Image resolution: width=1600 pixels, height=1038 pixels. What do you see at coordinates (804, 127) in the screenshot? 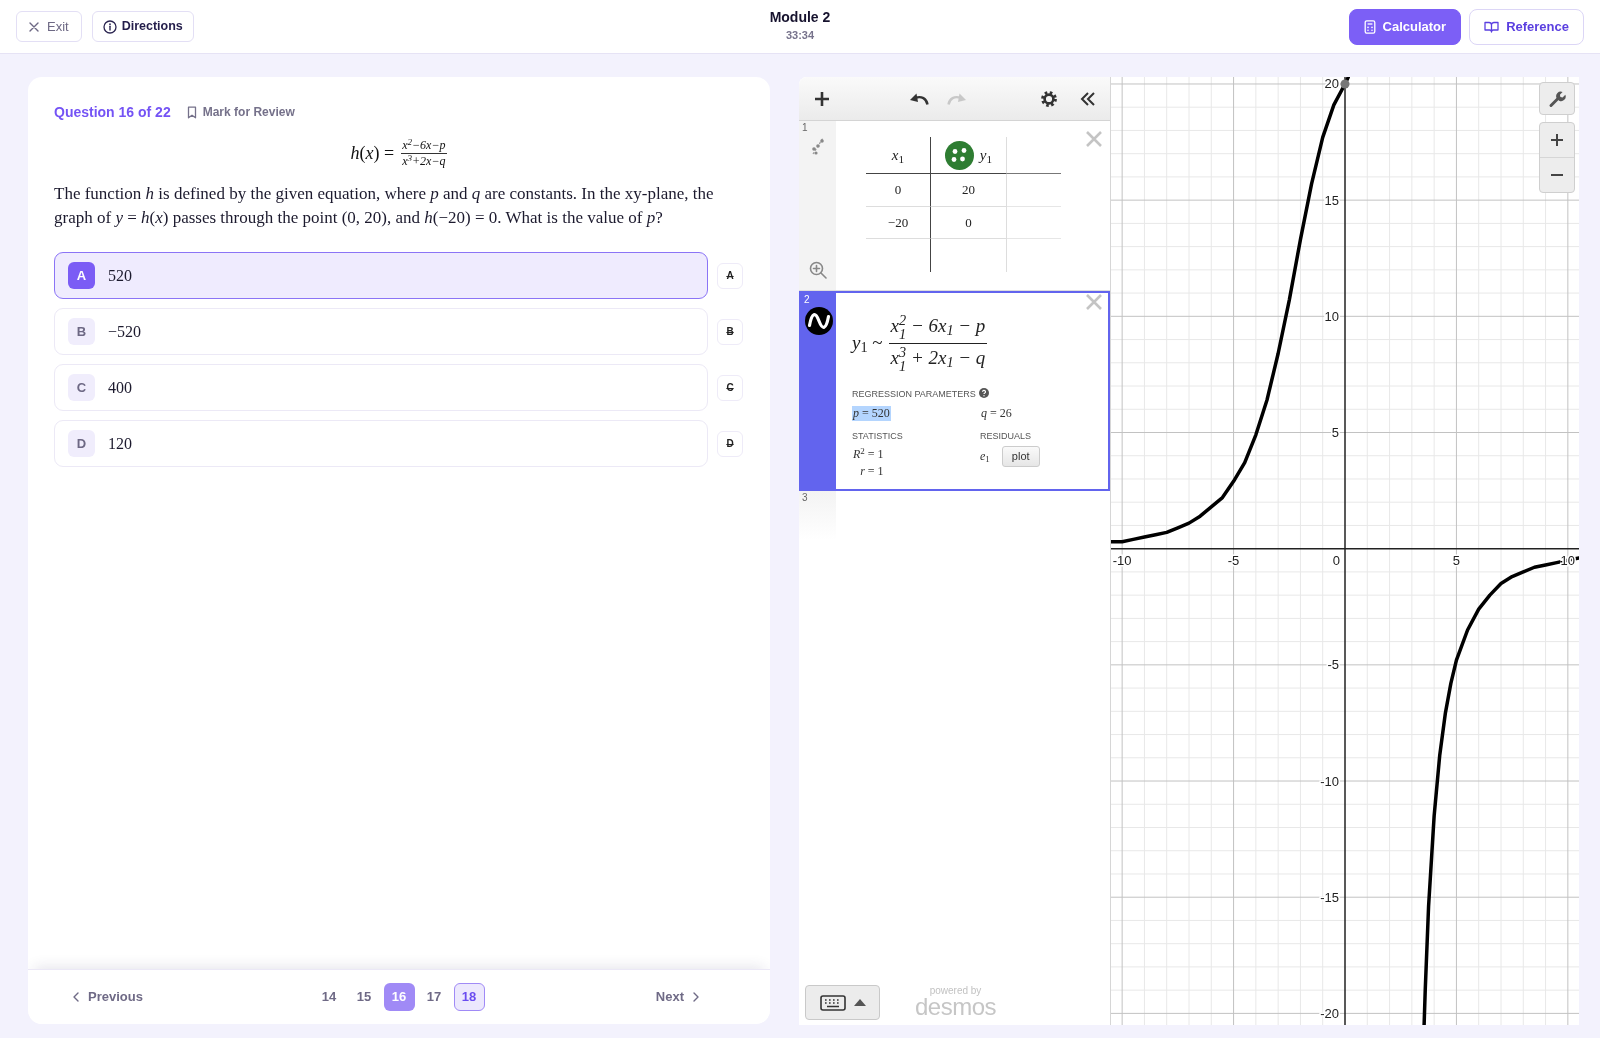
I see `expression-number: 1` at bounding box center [804, 127].